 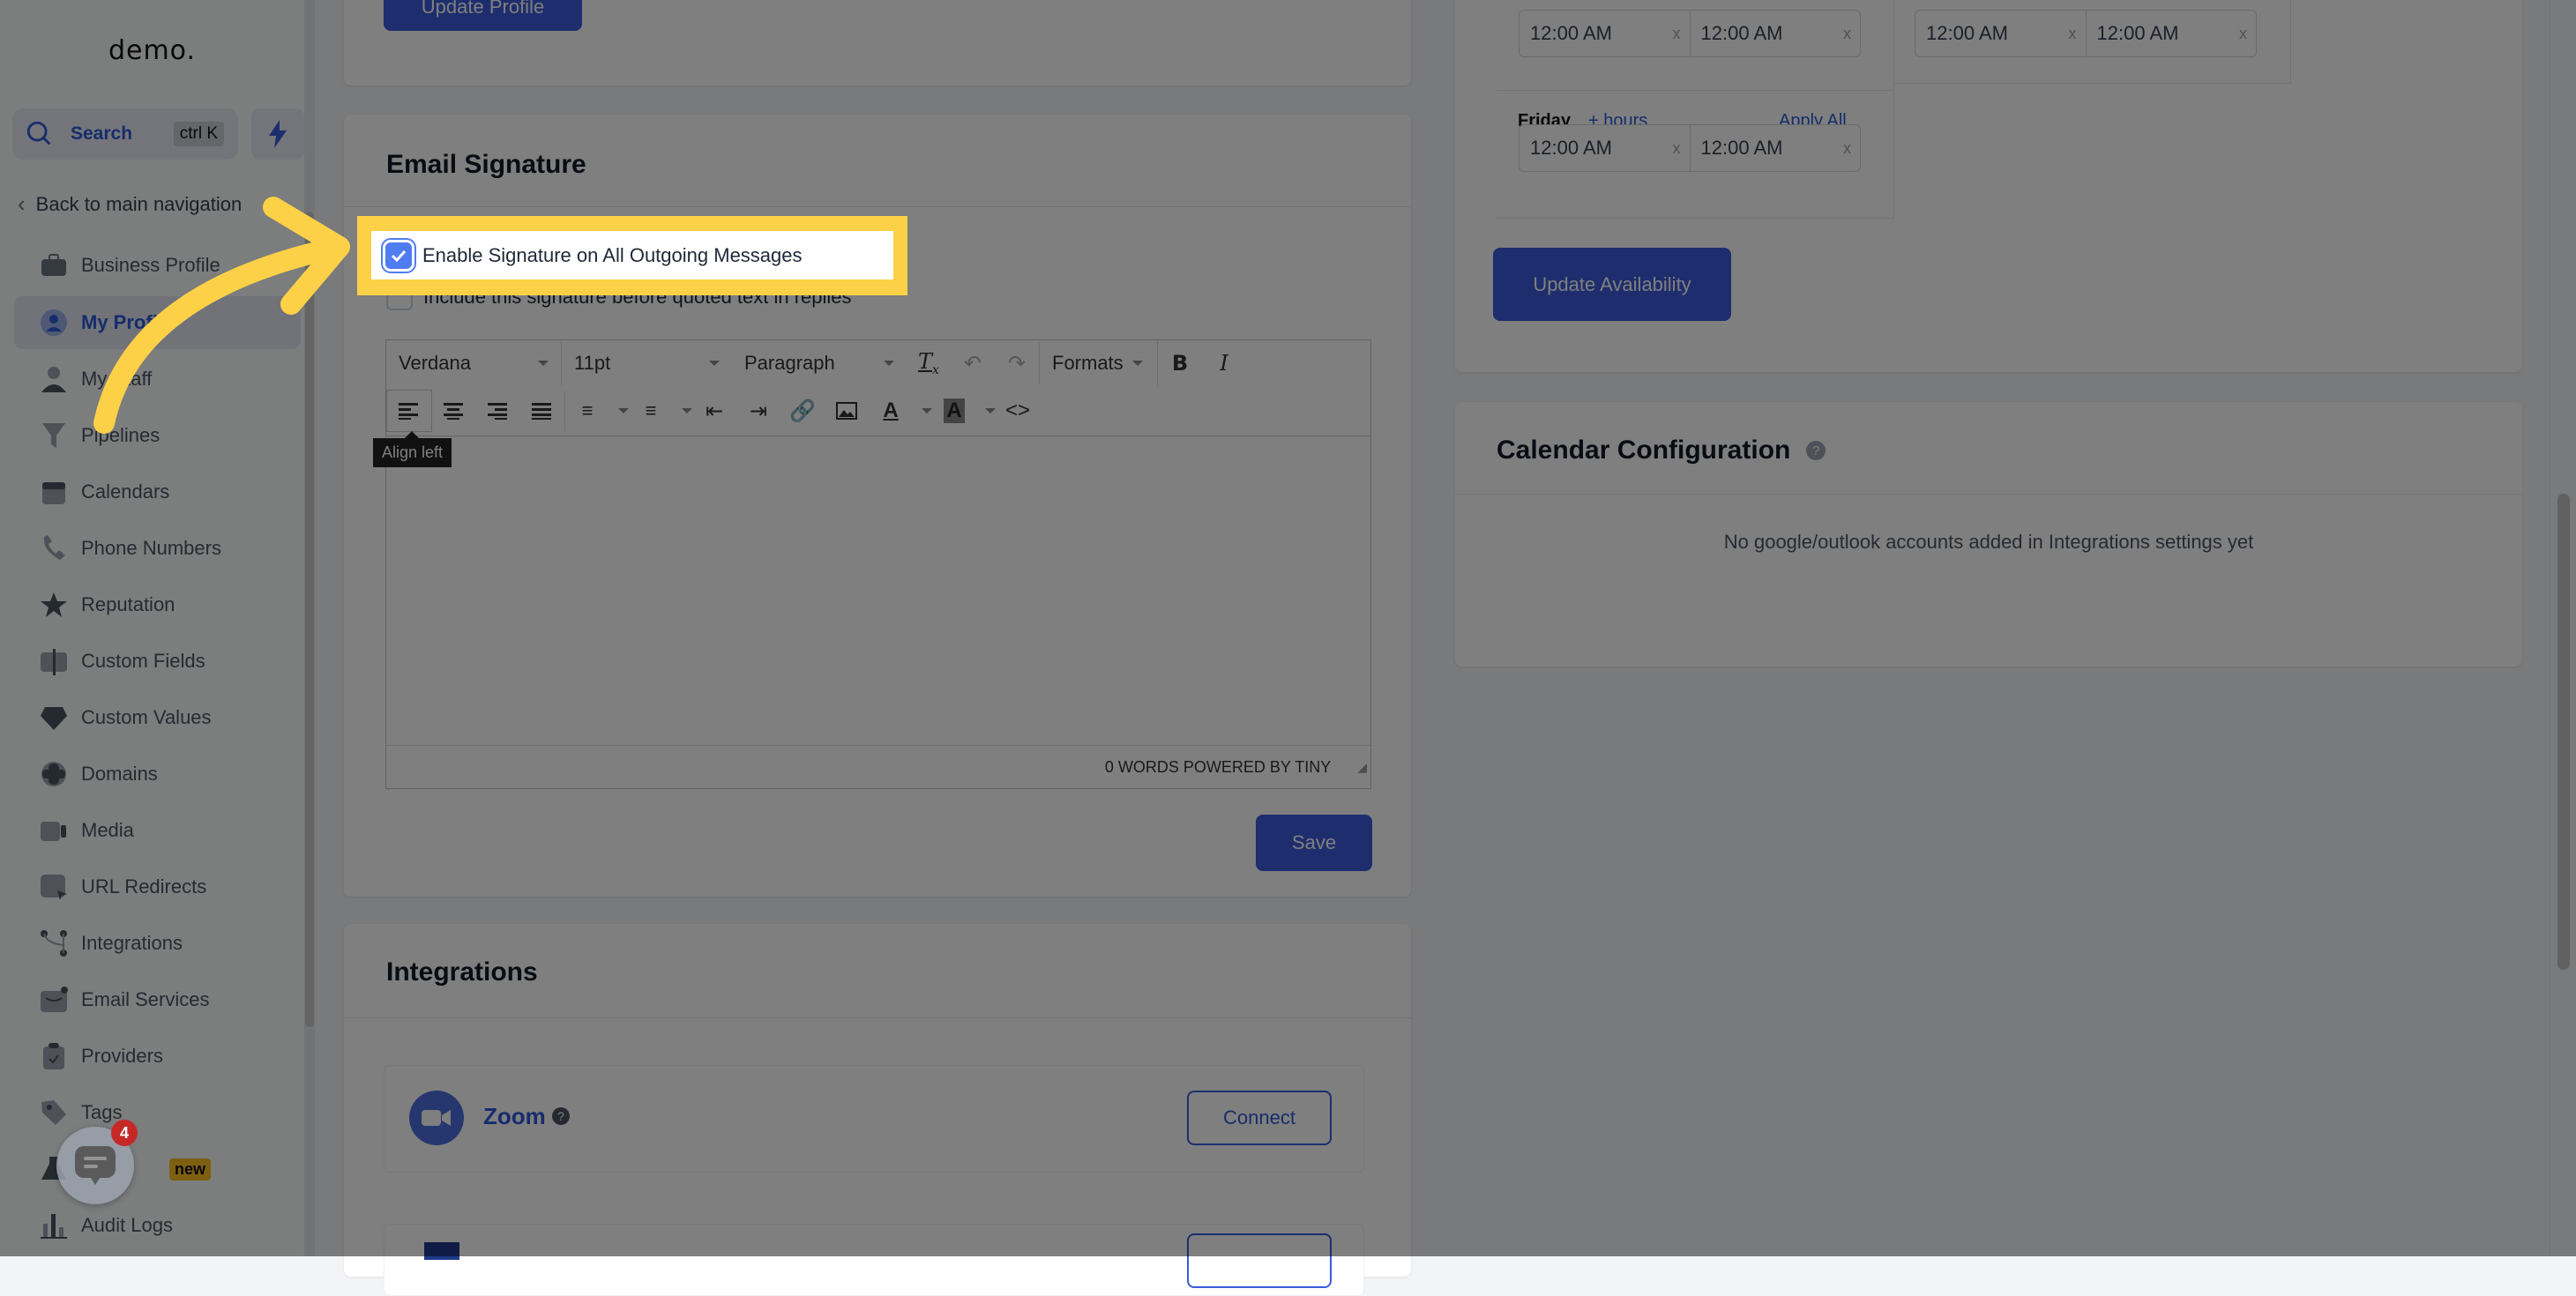 I want to click on chat-icon, so click(x=95, y=1165).